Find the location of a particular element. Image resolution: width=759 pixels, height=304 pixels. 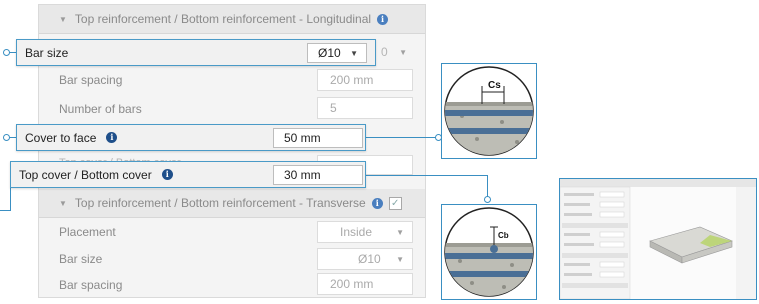

cover-to-face-value: 50 mm is located at coordinates (302, 138).